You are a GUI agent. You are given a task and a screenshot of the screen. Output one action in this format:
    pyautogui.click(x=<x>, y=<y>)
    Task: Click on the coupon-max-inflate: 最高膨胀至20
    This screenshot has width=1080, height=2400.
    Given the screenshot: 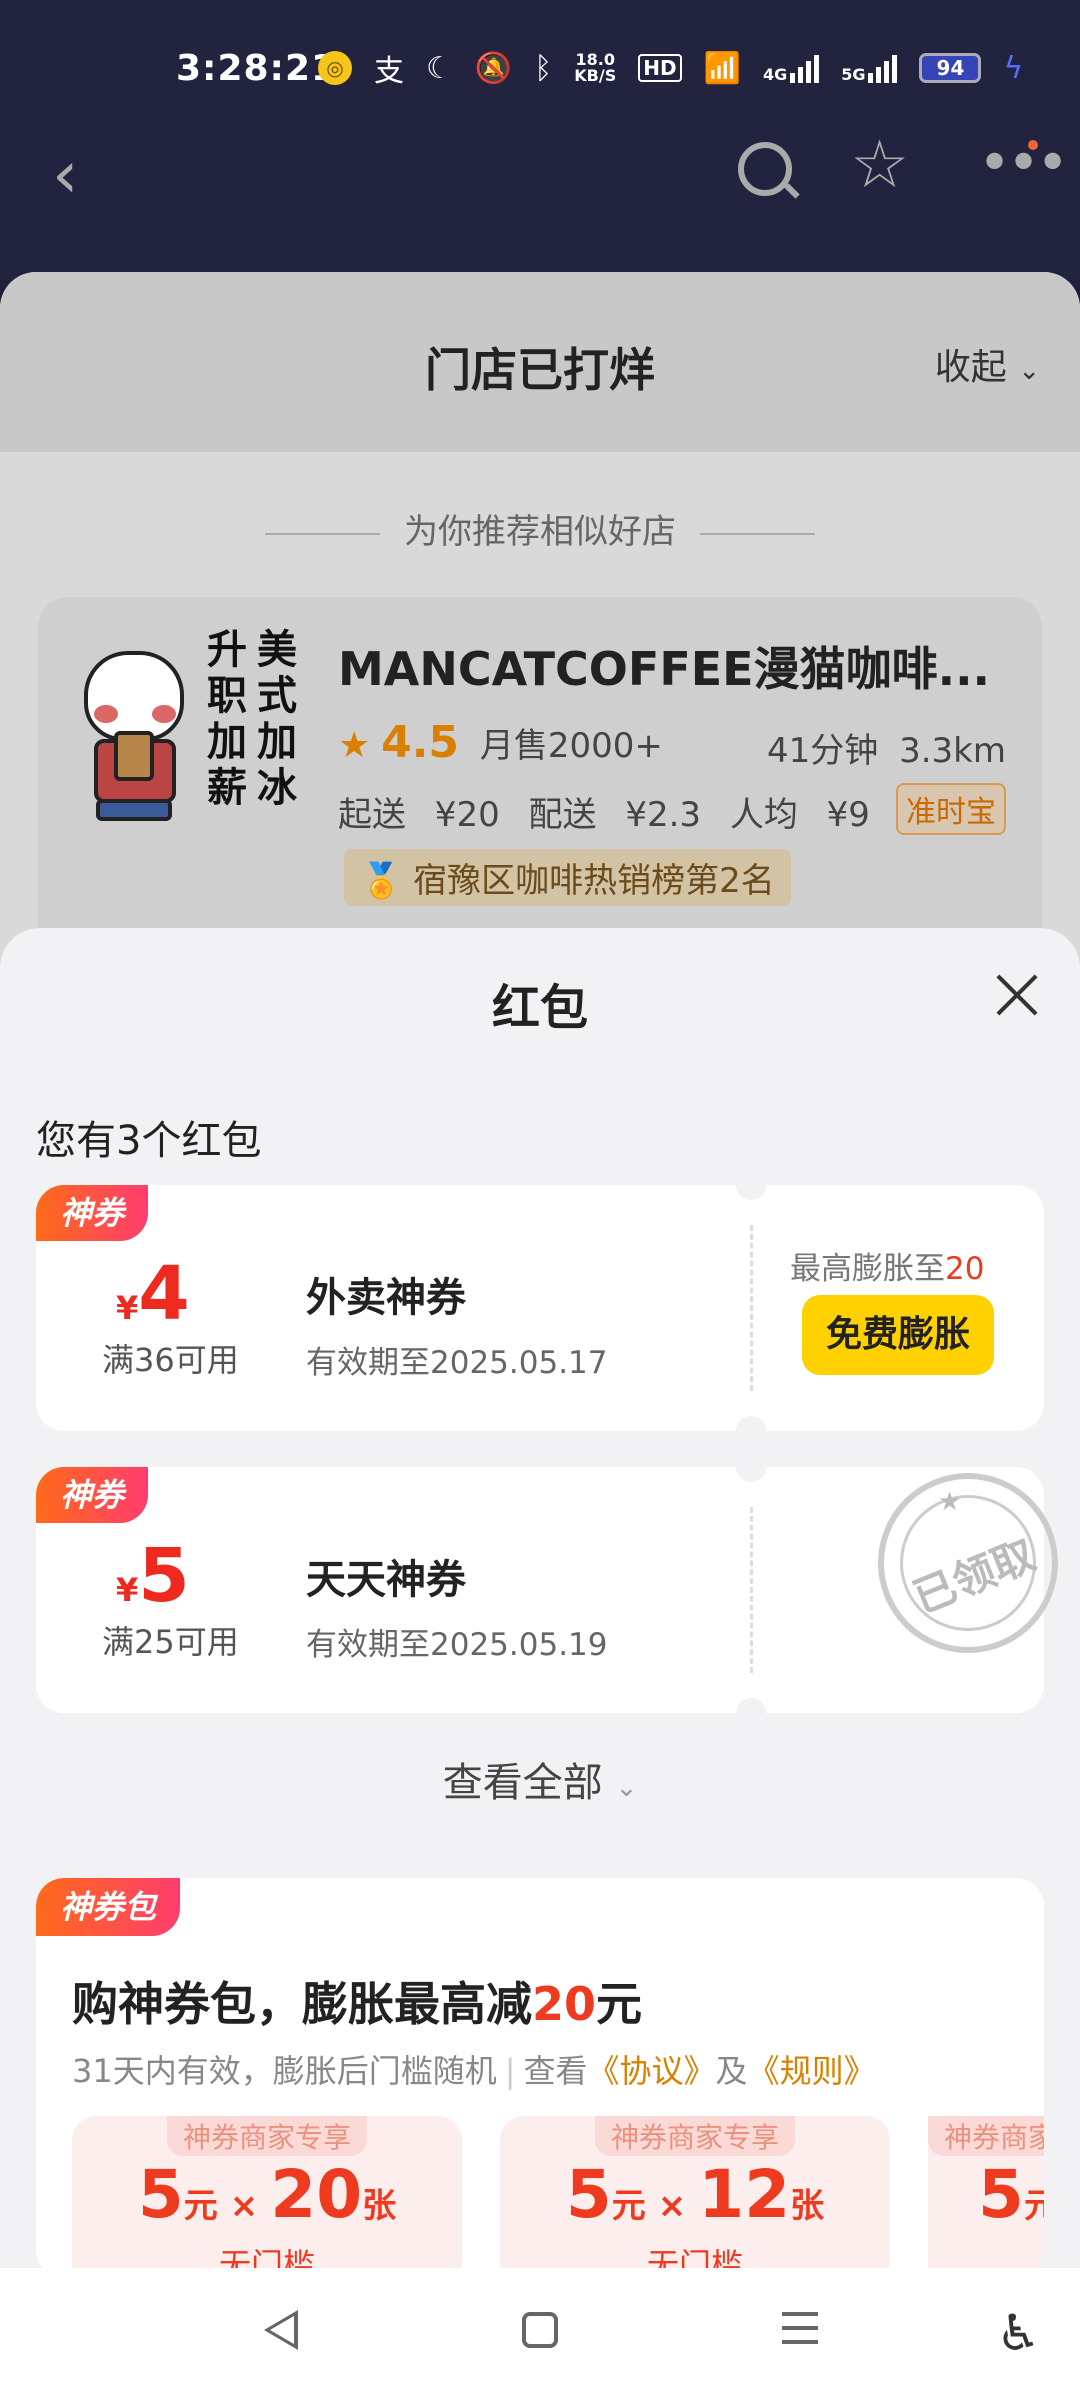 What is the action you would take?
    pyautogui.click(x=887, y=1265)
    